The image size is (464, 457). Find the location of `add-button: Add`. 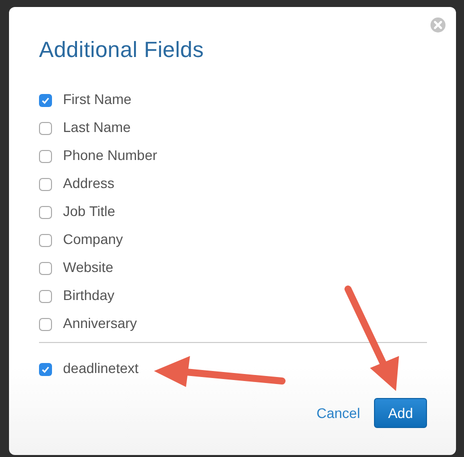

add-button: Add is located at coordinates (400, 413).